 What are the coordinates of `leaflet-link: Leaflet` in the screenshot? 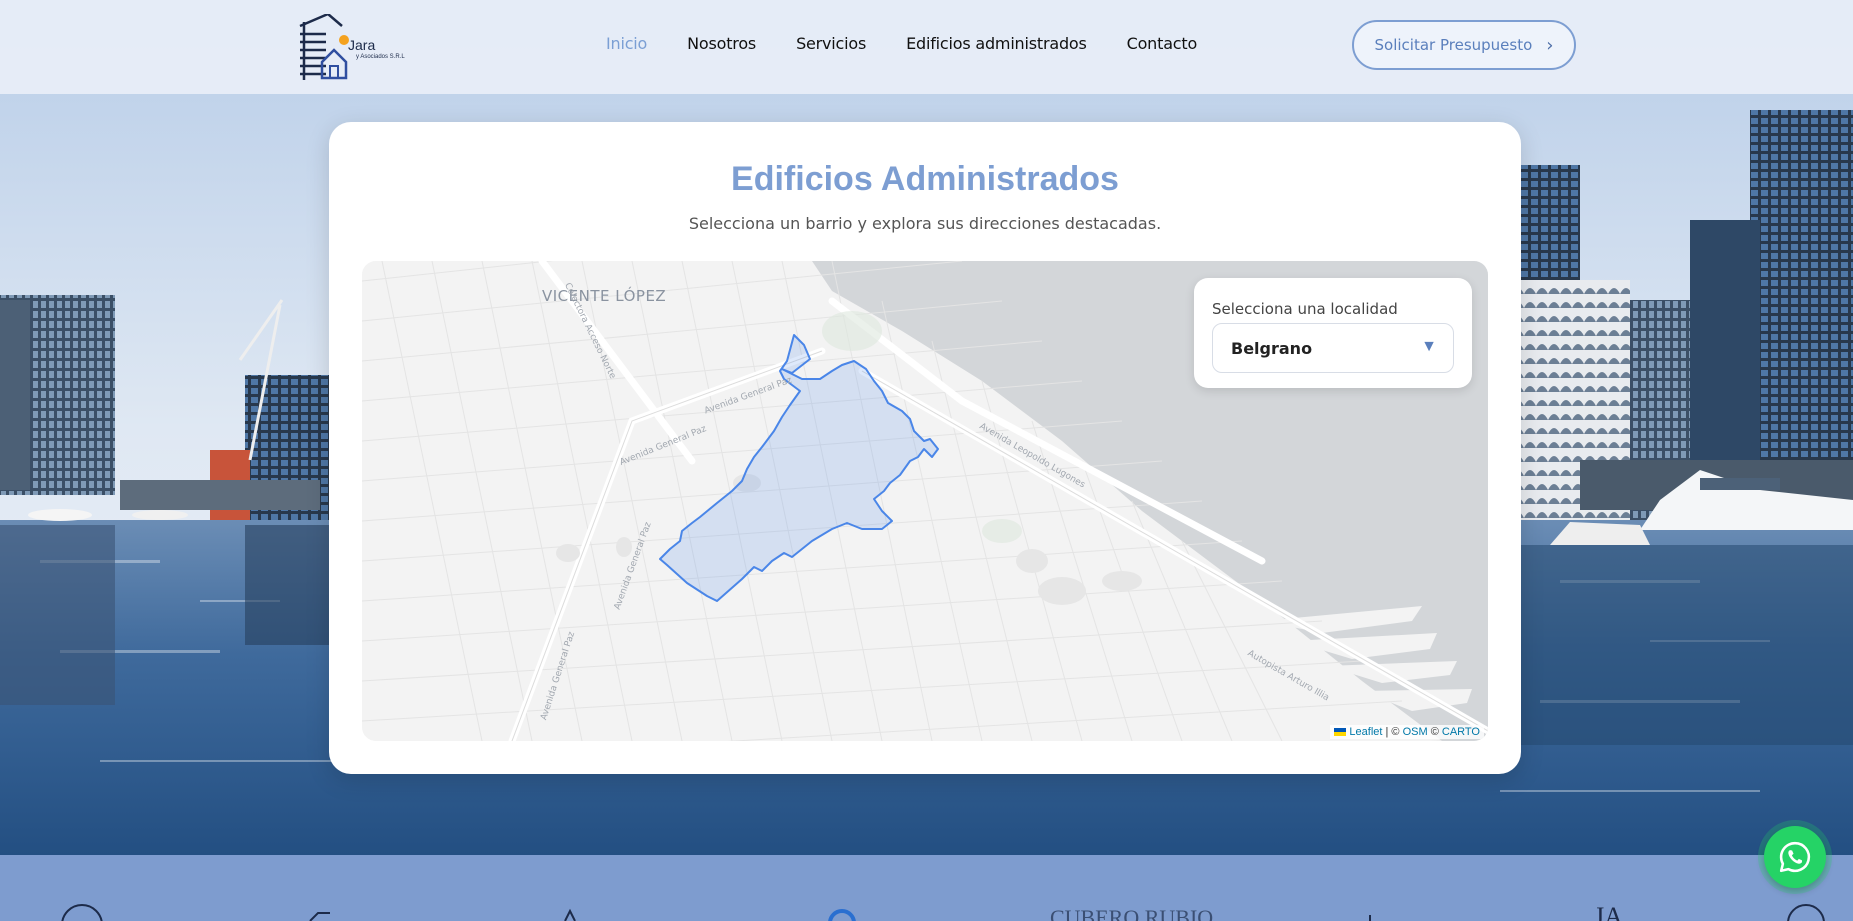 It's located at (1365, 732).